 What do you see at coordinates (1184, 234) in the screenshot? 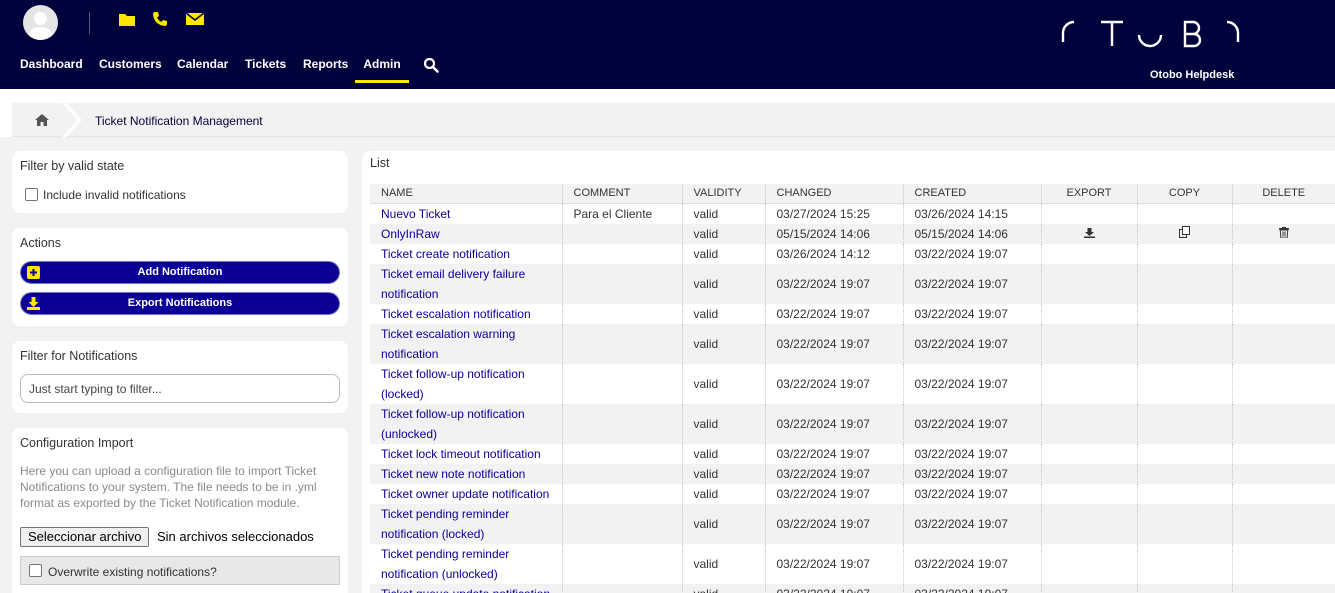
I see `copy-icon` at bounding box center [1184, 234].